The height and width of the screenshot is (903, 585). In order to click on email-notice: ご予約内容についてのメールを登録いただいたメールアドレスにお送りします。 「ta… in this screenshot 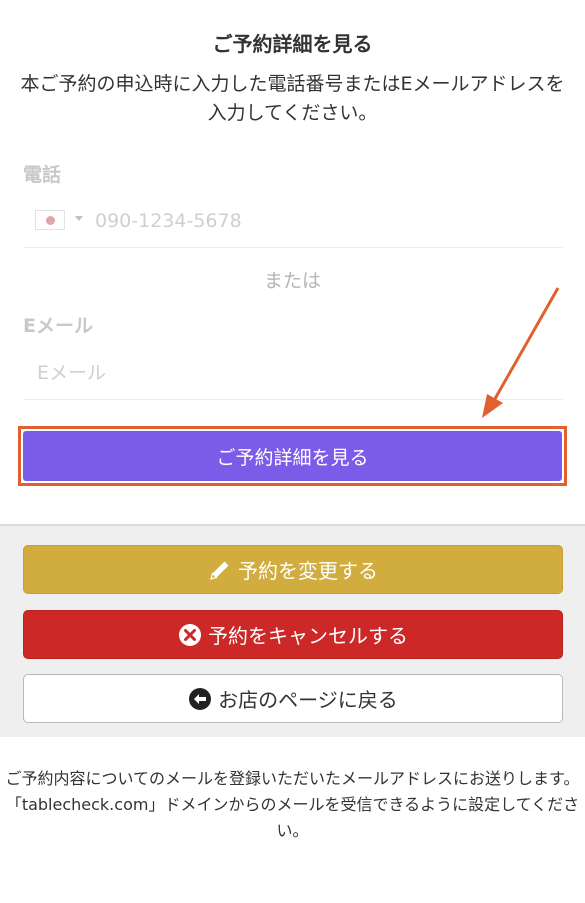, I will do `click(292, 805)`.